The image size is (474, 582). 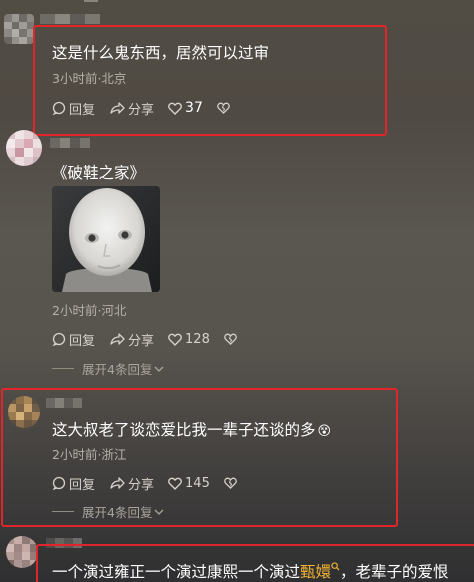 What do you see at coordinates (99, 173) in the screenshot?
I see `comment-text: 《破鞋之家》` at bounding box center [99, 173].